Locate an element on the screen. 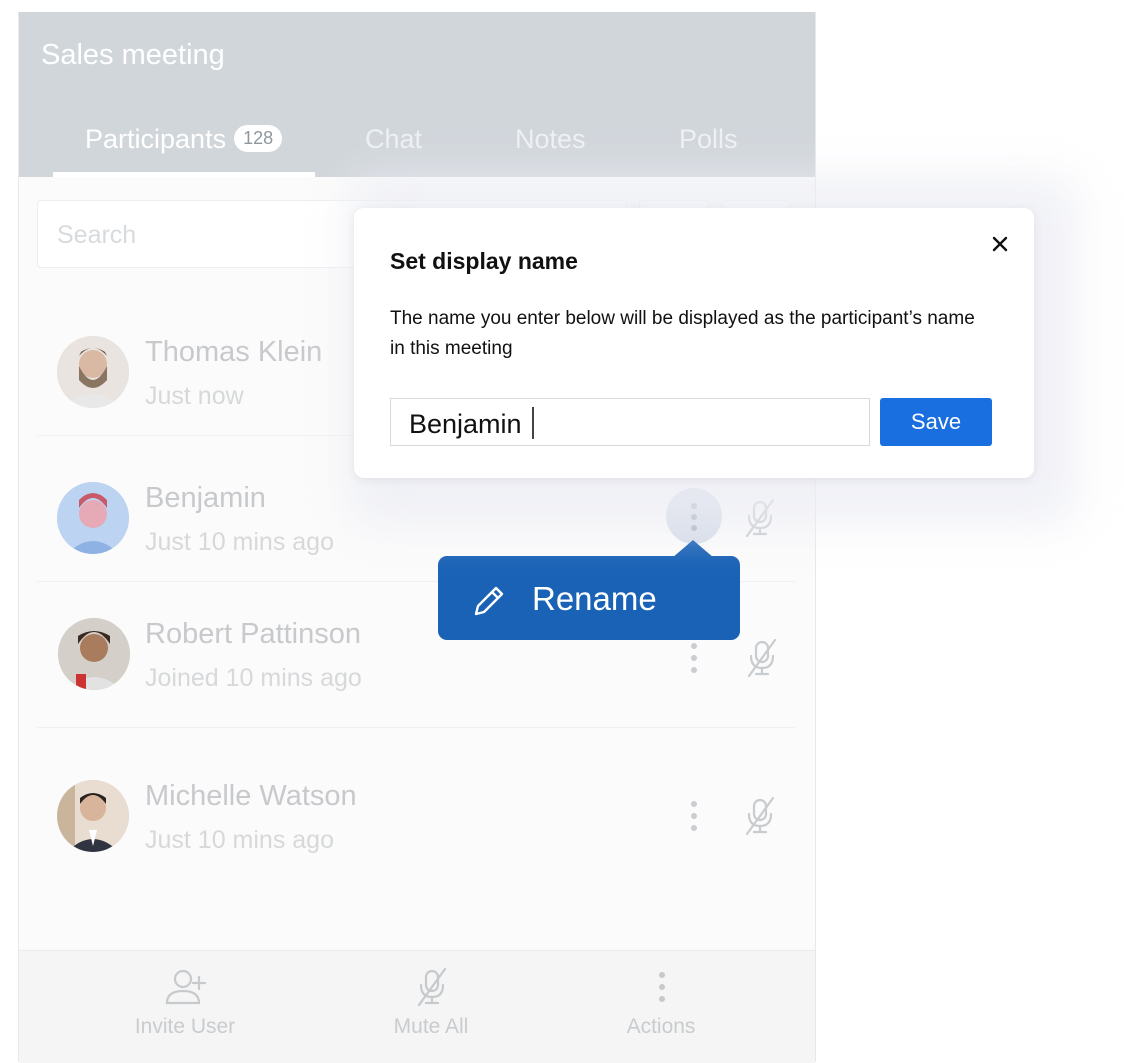 The height and width of the screenshot is (1063, 1124). rename-menu-item: Rename is located at coordinates (589, 598).